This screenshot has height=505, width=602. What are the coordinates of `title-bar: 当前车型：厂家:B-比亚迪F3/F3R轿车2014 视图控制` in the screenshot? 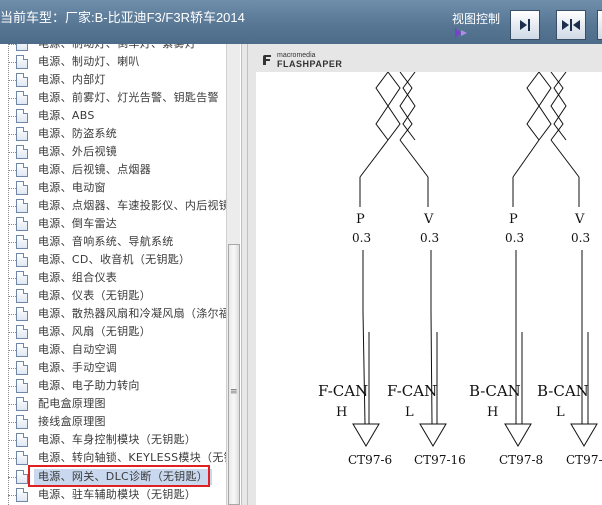 It's located at (301, 22).